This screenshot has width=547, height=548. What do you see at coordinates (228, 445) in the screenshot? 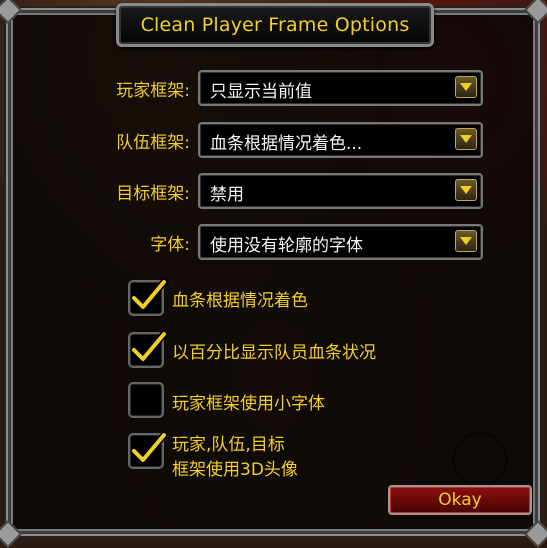
I see `3d-portrait-label-line1: 玩家,队伍,目标` at bounding box center [228, 445].